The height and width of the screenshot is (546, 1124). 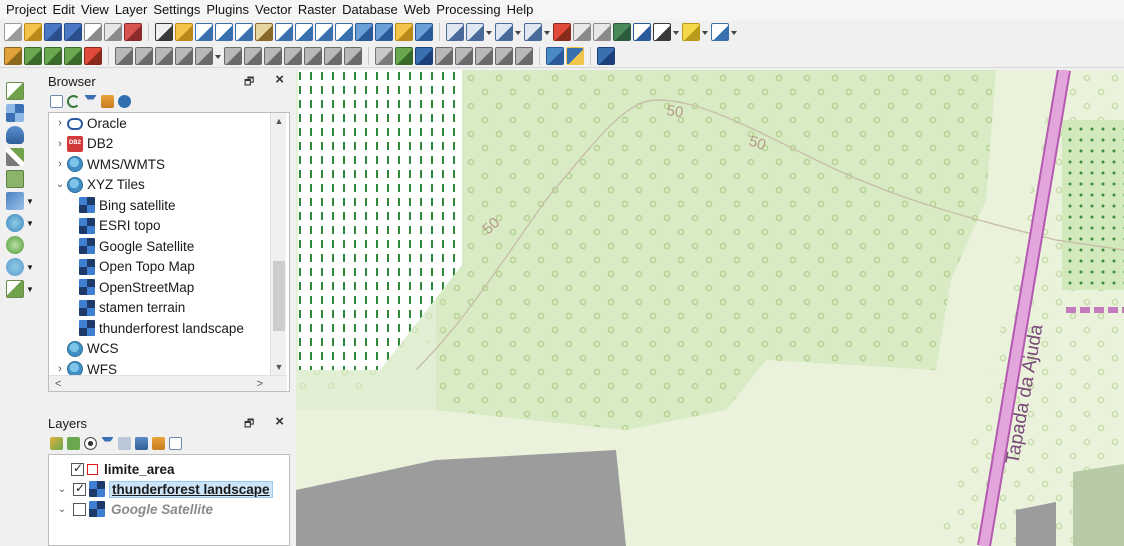 What do you see at coordinates (184, 55) in the screenshot?
I see `cut-features-icon` at bounding box center [184, 55].